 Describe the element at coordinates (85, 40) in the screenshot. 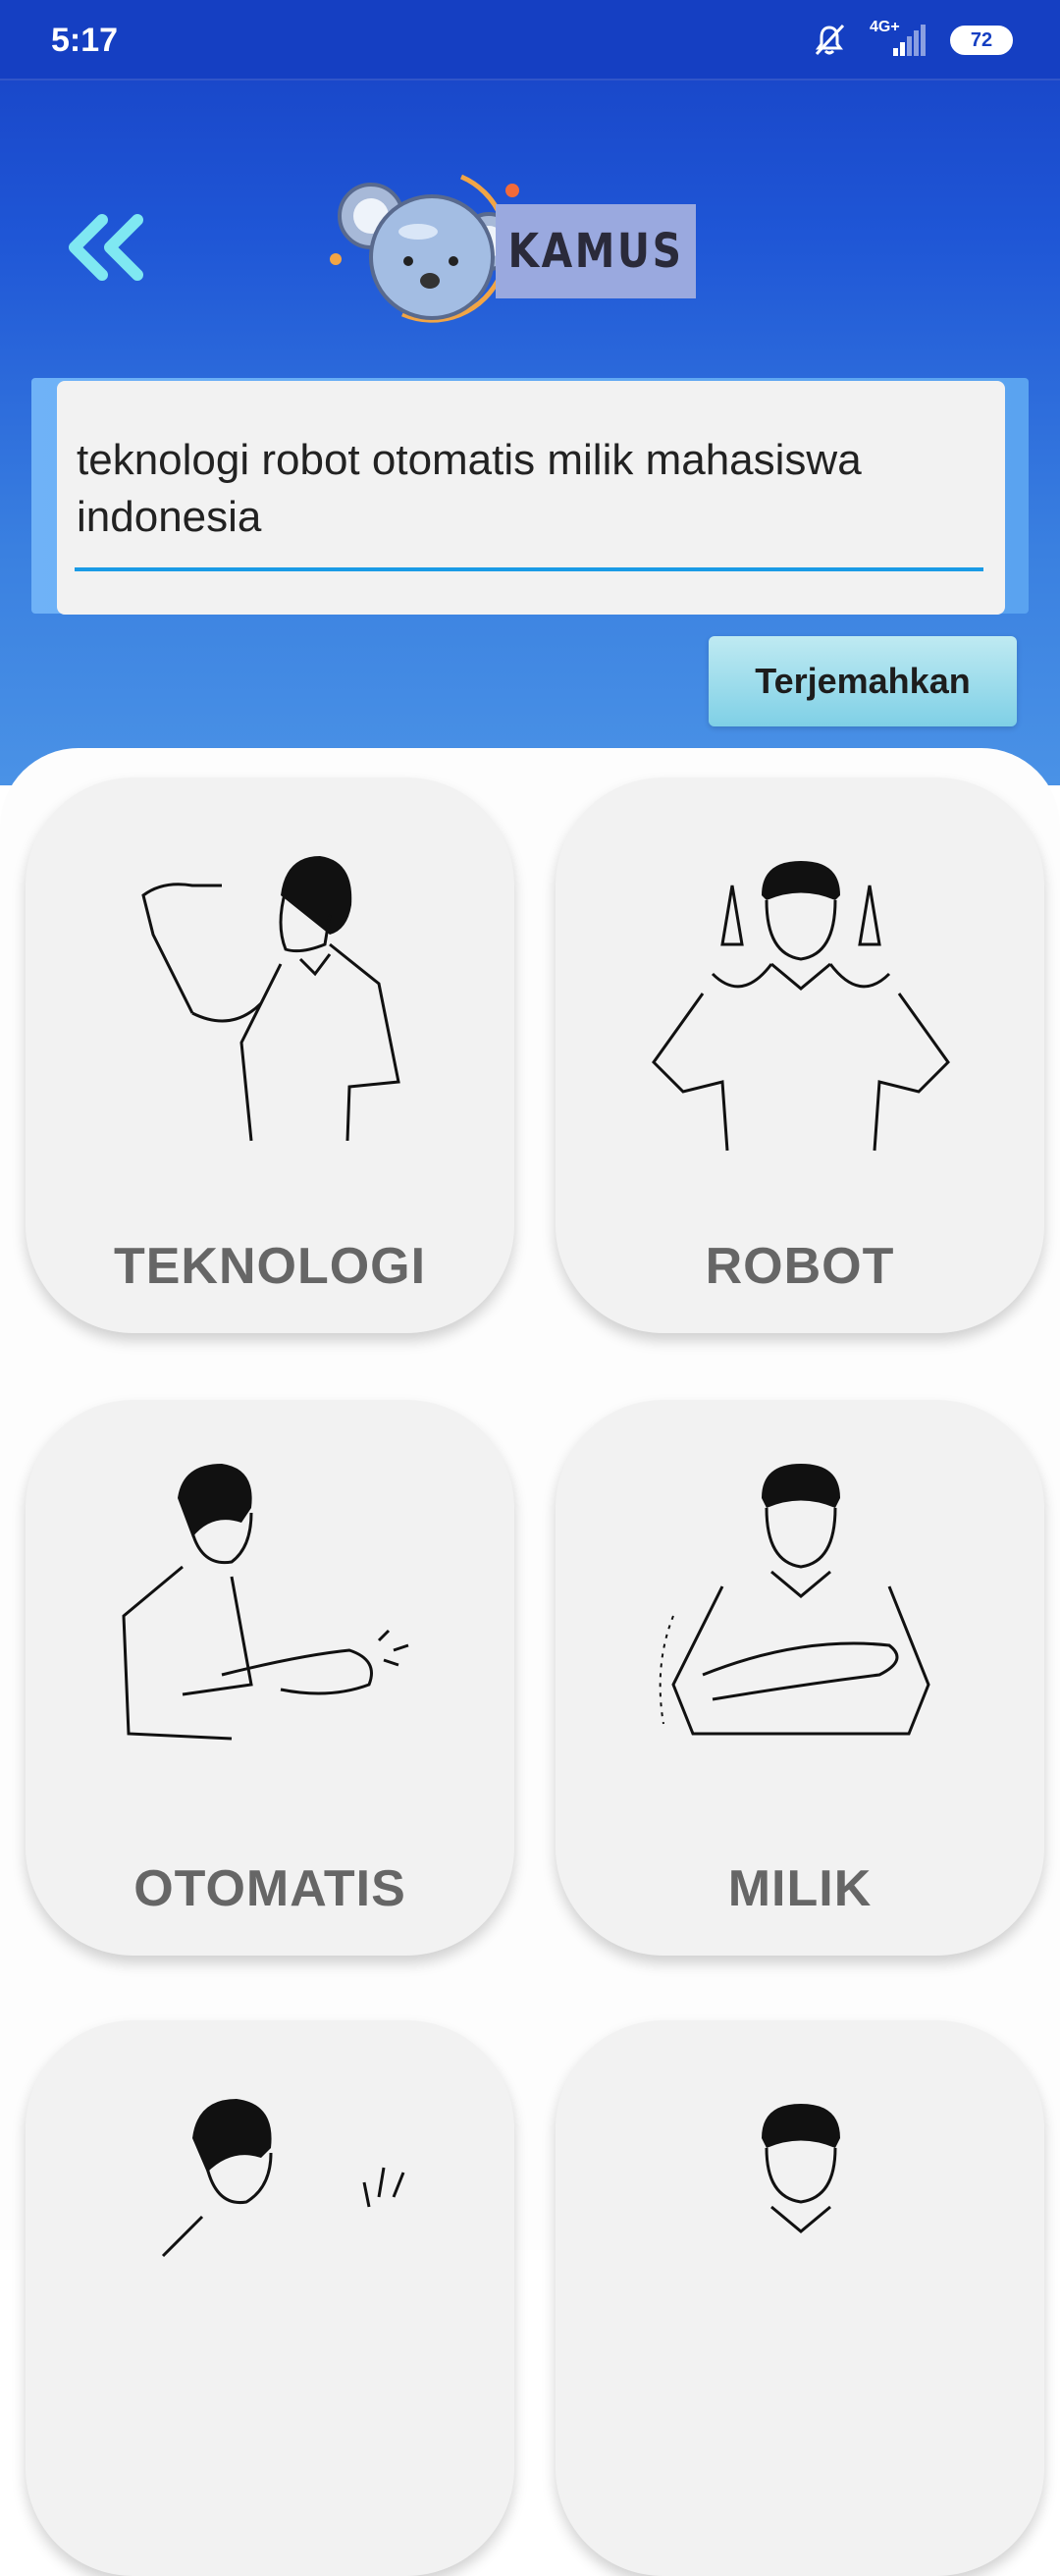

I see `status-time: 5:17` at that location.